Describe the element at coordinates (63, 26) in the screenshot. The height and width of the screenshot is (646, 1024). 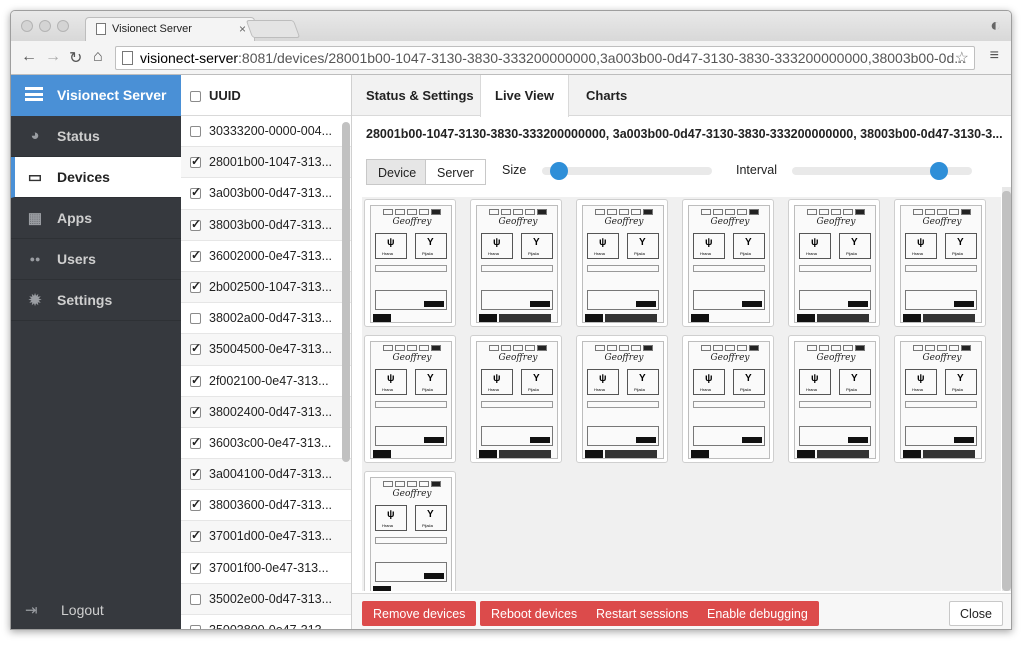
I see `window-zoom-dot` at that location.